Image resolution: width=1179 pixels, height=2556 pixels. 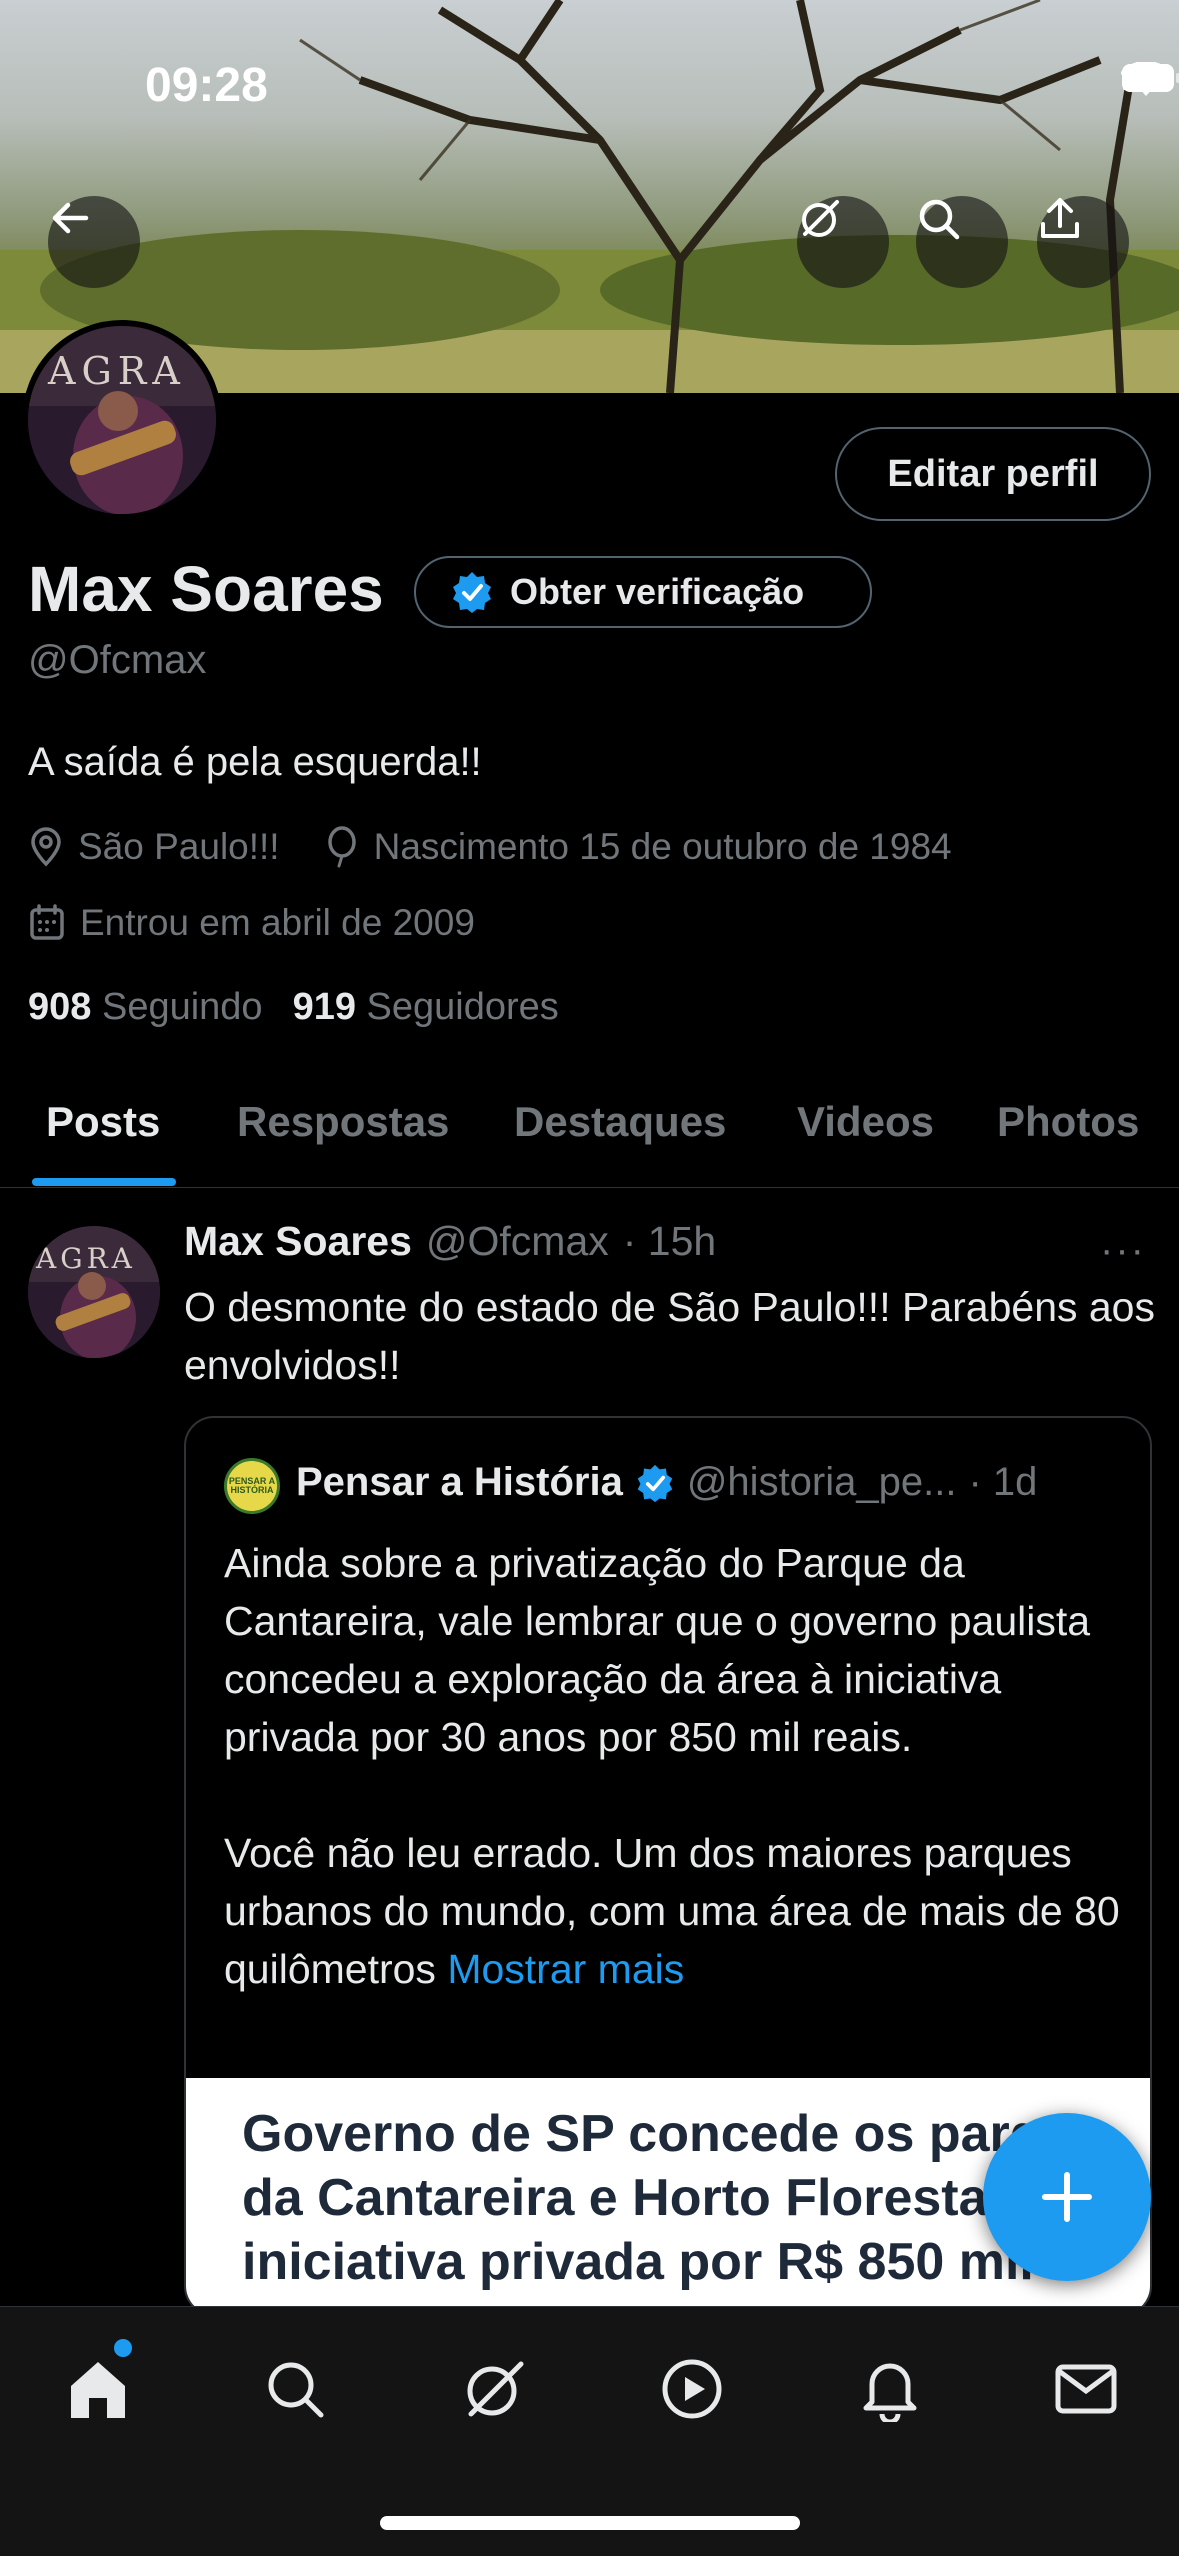 What do you see at coordinates (962, 242) in the screenshot?
I see `search-button` at bounding box center [962, 242].